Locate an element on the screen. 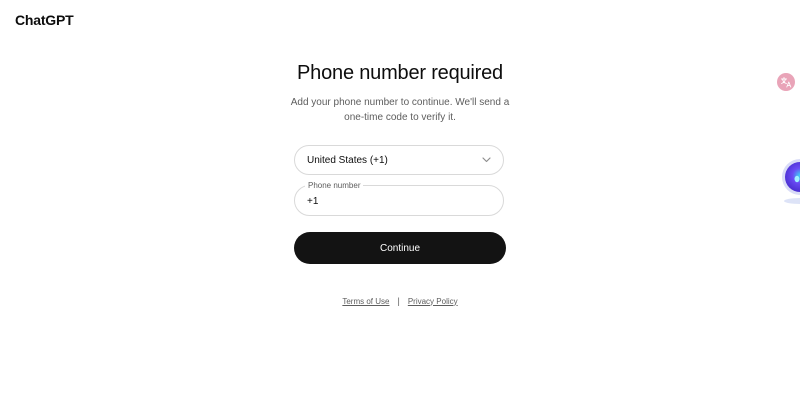 The image size is (800, 415). country-select-value: United States (+1) is located at coordinates (347, 160).